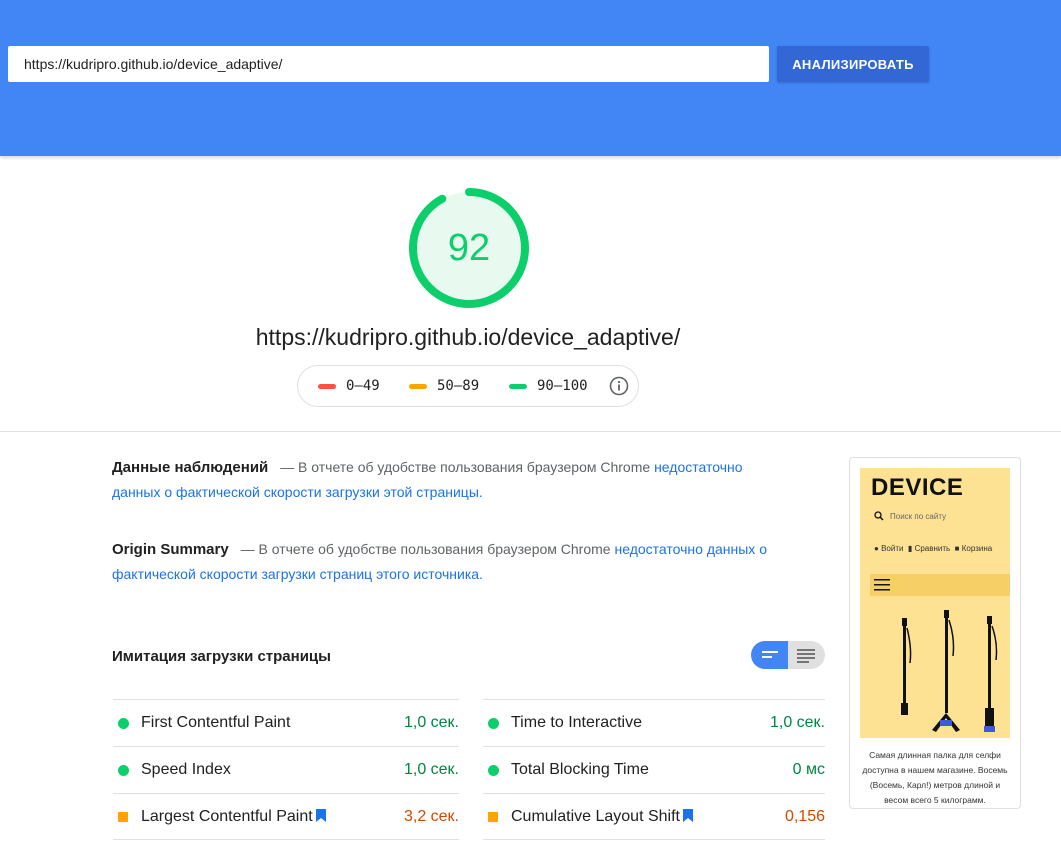 This screenshot has width=1061, height=844. What do you see at coordinates (327, 386) in the screenshot?
I see `legend-swatch-fail` at bounding box center [327, 386].